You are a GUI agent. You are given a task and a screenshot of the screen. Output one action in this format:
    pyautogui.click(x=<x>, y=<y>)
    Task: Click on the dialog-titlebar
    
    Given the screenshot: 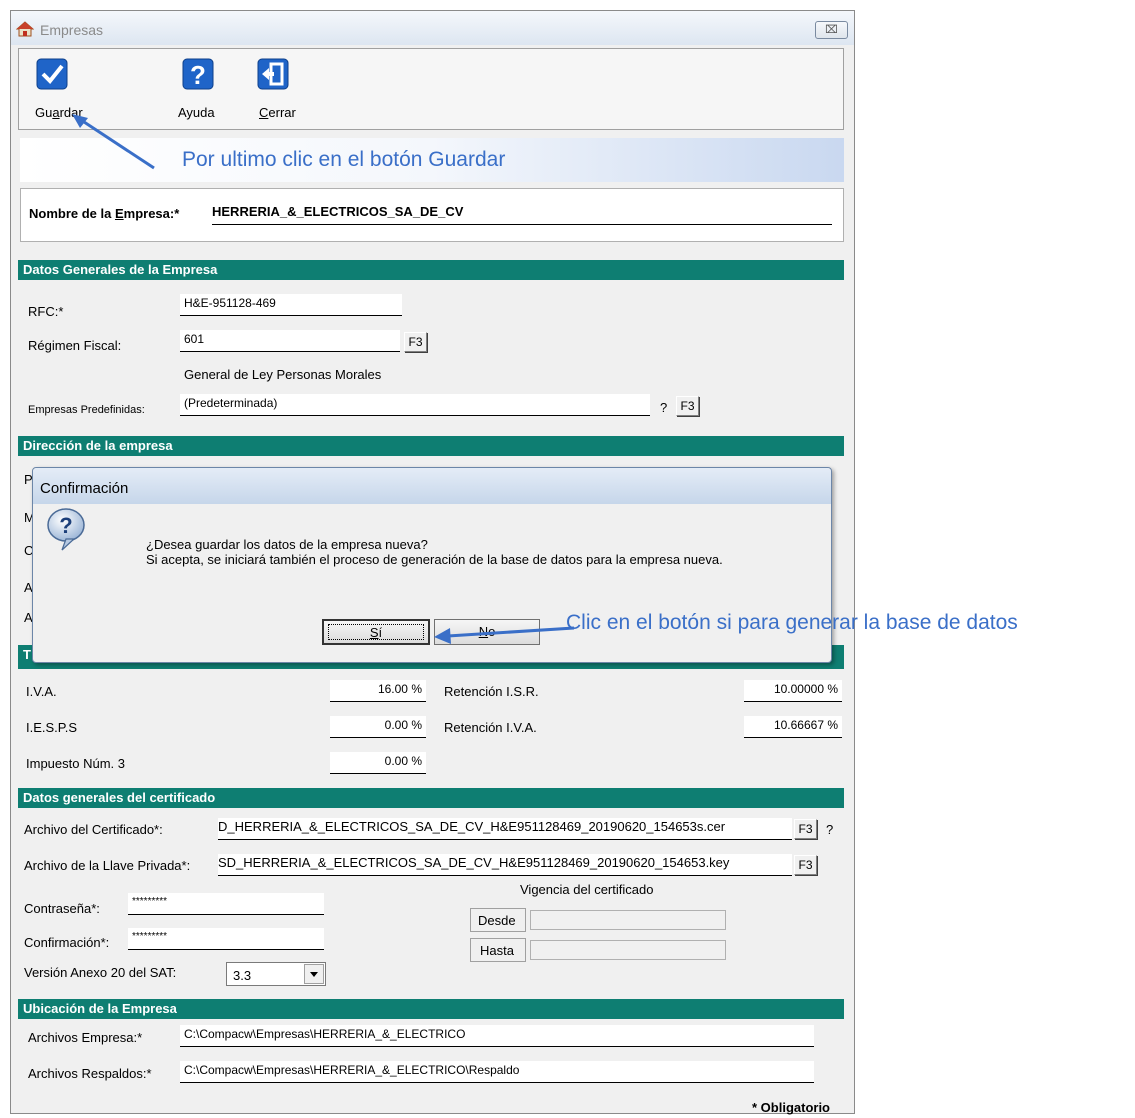 What is the action you would take?
    pyautogui.click(x=432, y=486)
    